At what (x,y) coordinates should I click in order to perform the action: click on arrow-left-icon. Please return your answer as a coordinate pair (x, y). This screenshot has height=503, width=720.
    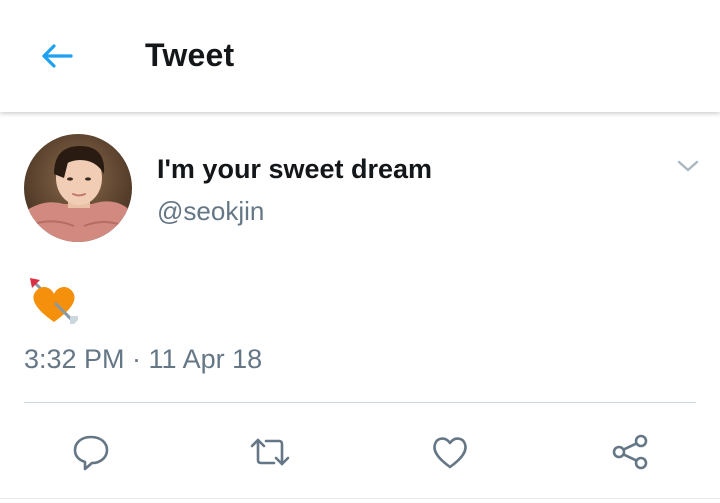
    Looking at the image, I should click on (57, 56).